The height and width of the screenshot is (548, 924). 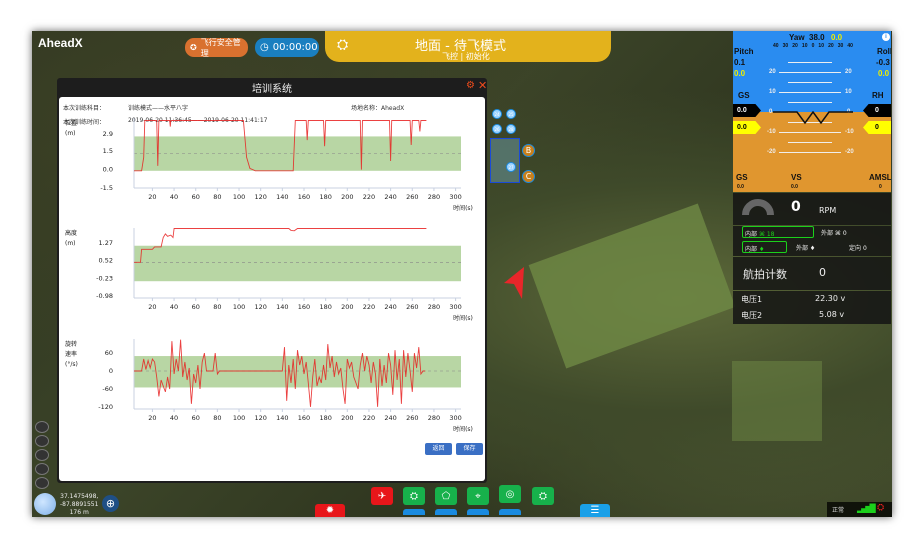 I want to click on compass-external-label: 外部, so click(x=802, y=248).